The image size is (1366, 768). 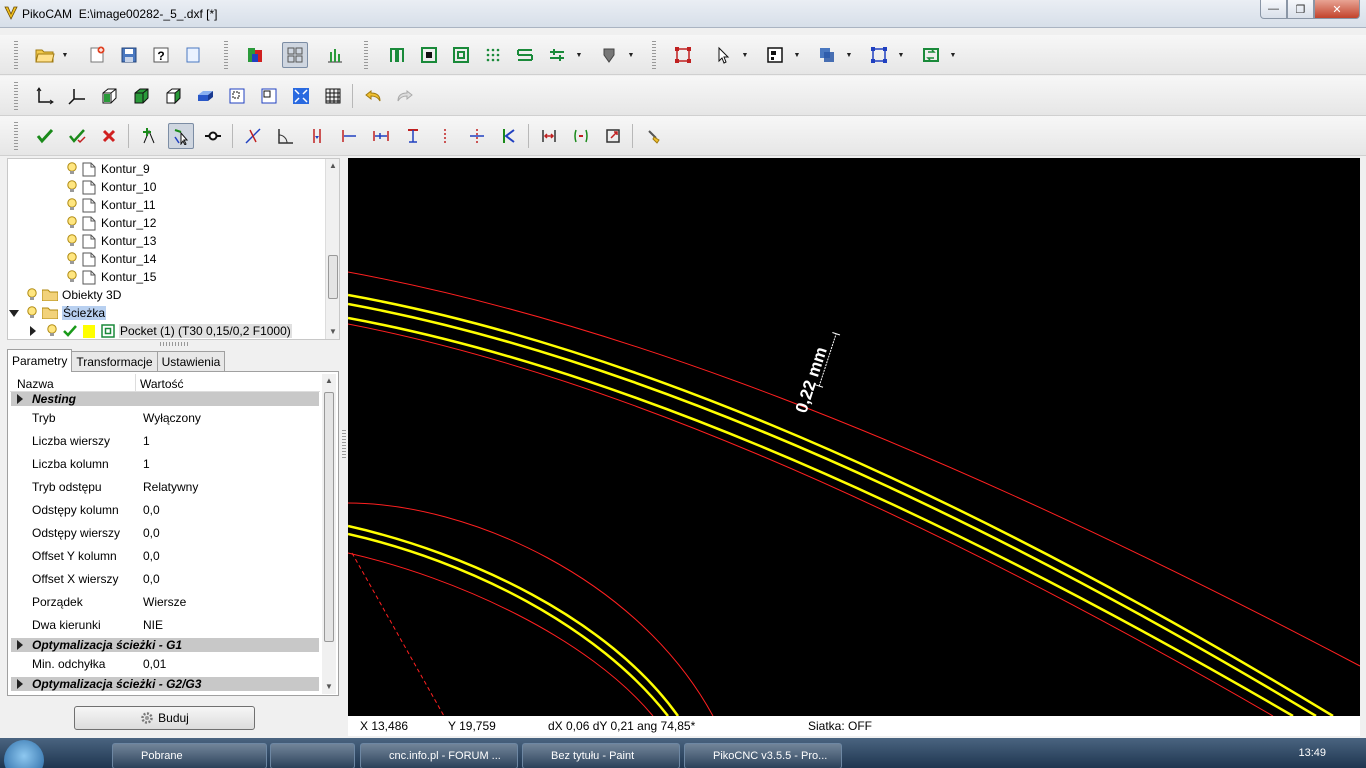 What do you see at coordinates (165, 663) in the screenshot?
I see `prop-row: Min. odchyłka 0,01` at bounding box center [165, 663].